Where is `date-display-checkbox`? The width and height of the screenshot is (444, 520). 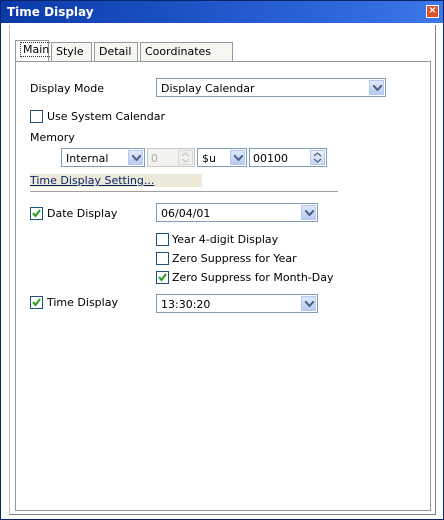 date-display-checkbox is located at coordinates (36, 213).